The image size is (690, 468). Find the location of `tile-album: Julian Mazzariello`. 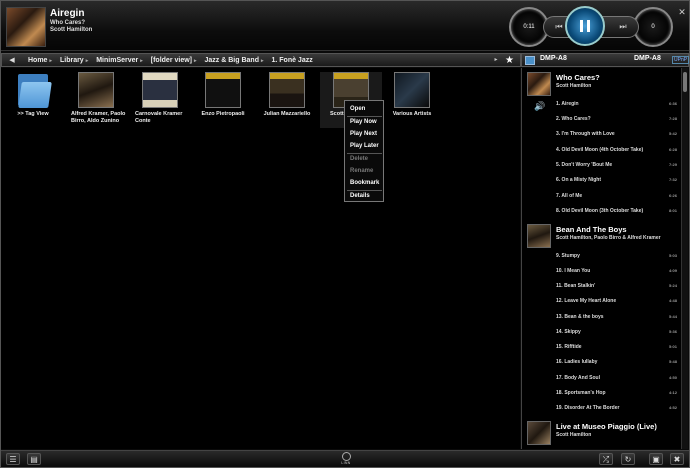

tile-album: Julian Mazzariello is located at coordinates (287, 95).